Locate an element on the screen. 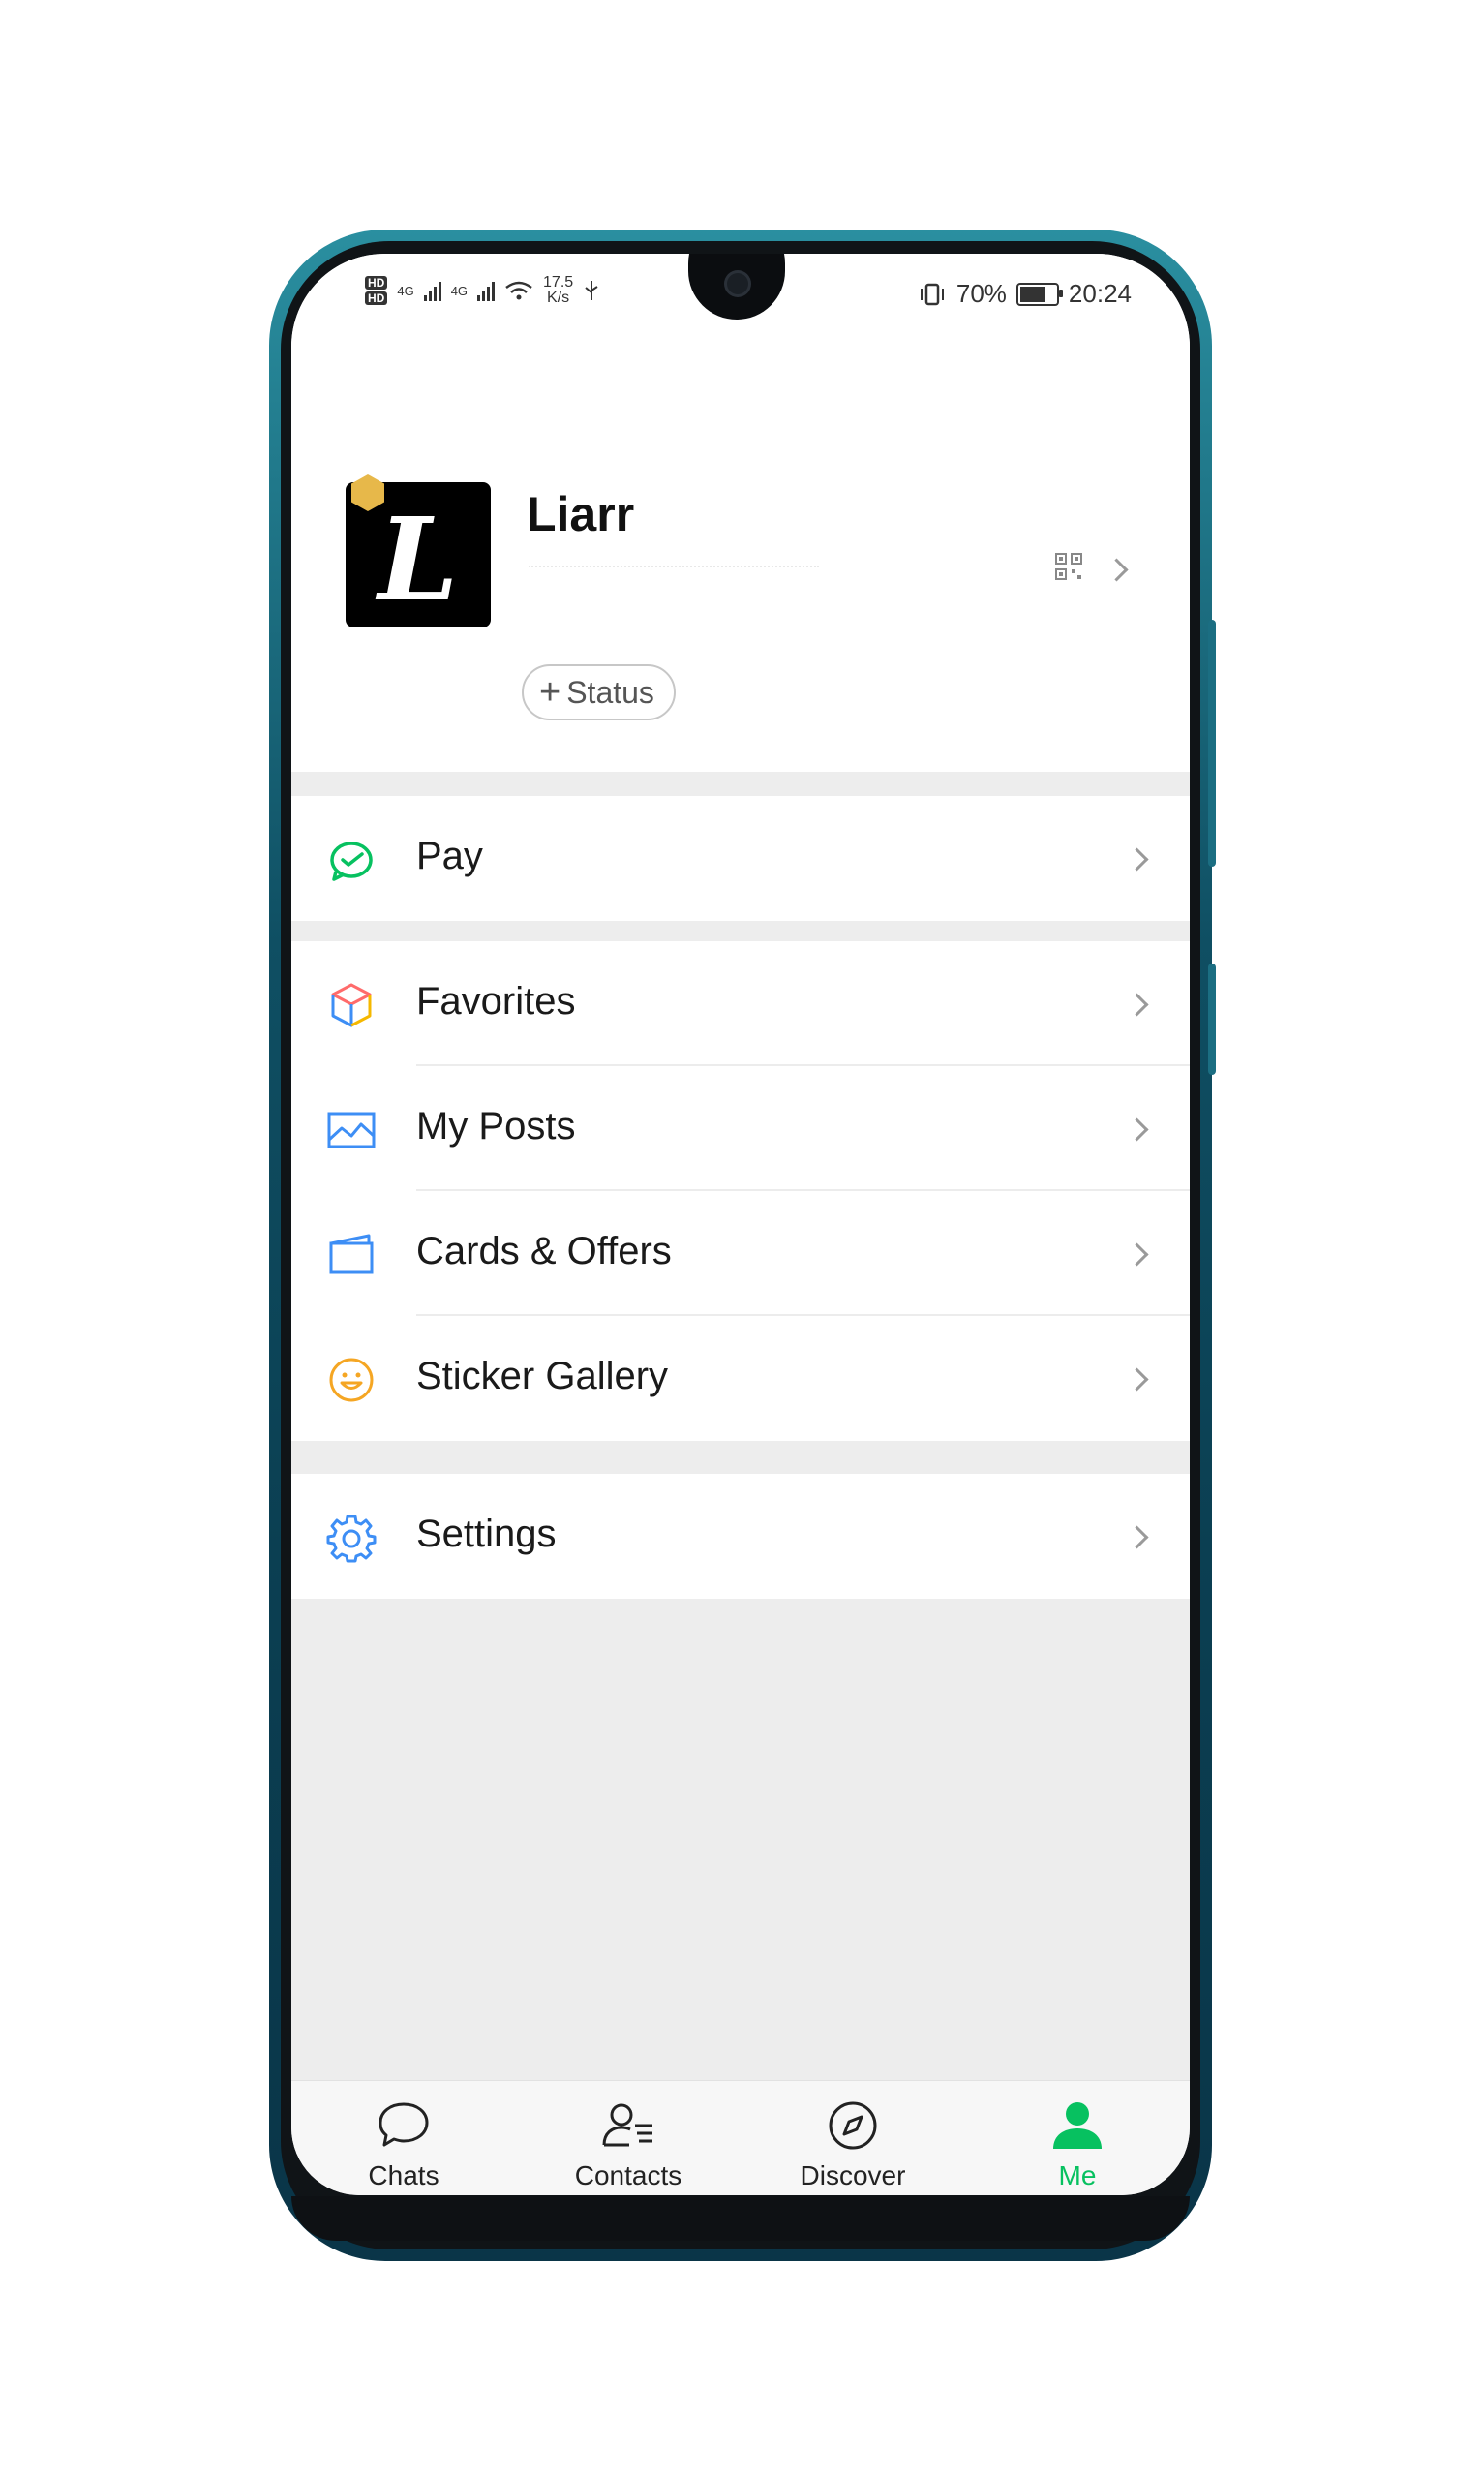 This screenshot has width=1484, height=2479. tab-contacts: Contacts is located at coordinates (628, 2138).